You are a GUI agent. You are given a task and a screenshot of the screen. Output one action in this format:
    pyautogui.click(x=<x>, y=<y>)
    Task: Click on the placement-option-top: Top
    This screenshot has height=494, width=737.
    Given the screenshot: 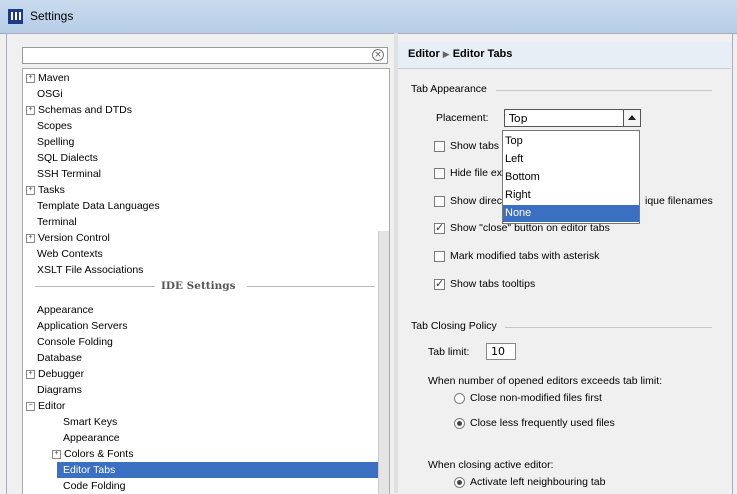 What is the action you would take?
    pyautogui.click(x=571, y=141)
    